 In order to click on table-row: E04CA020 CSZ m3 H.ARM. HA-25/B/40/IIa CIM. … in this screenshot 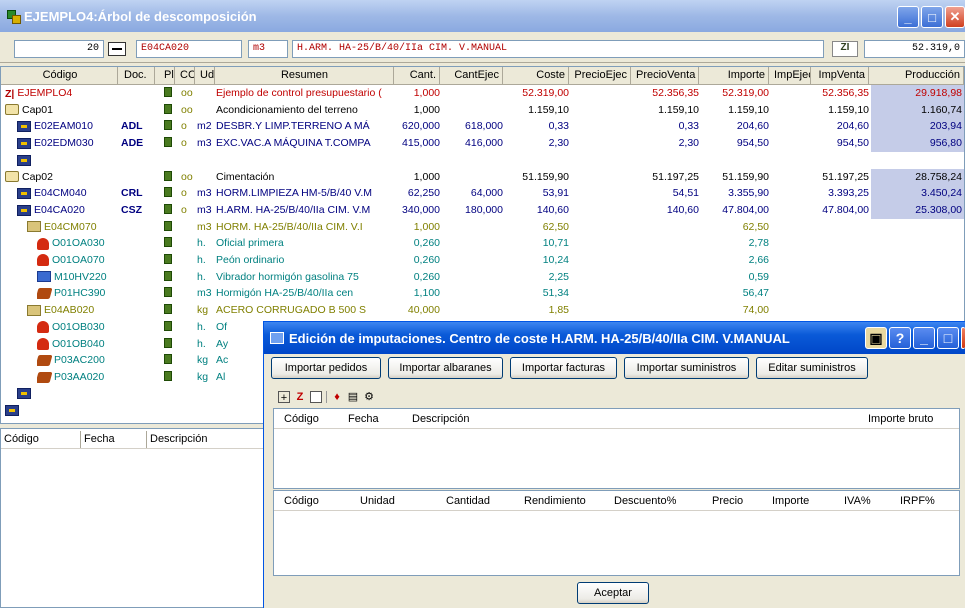, I will do `click(482, 210)`.